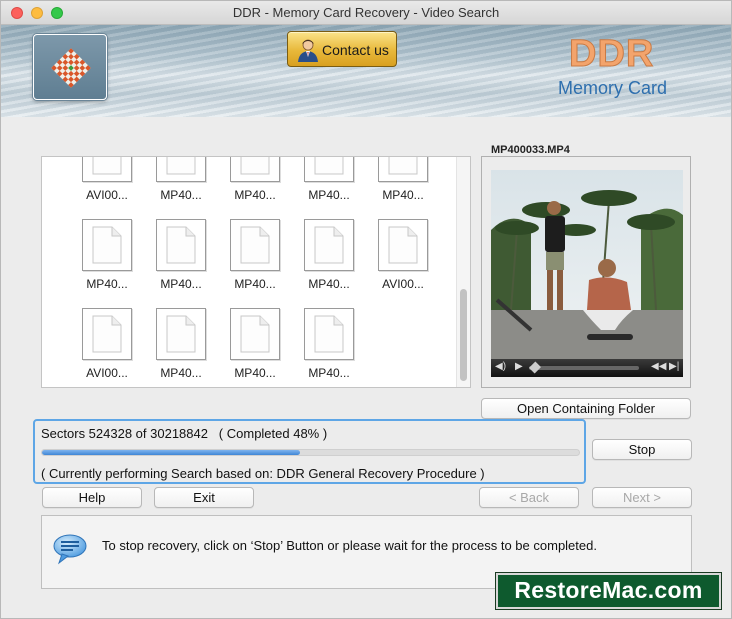 This screenshot has height=619, width=732. Describe the element at coordinates (366, 71) in the screenshot. I see `header-banner: Contact us DDR Memory Card` at that location.